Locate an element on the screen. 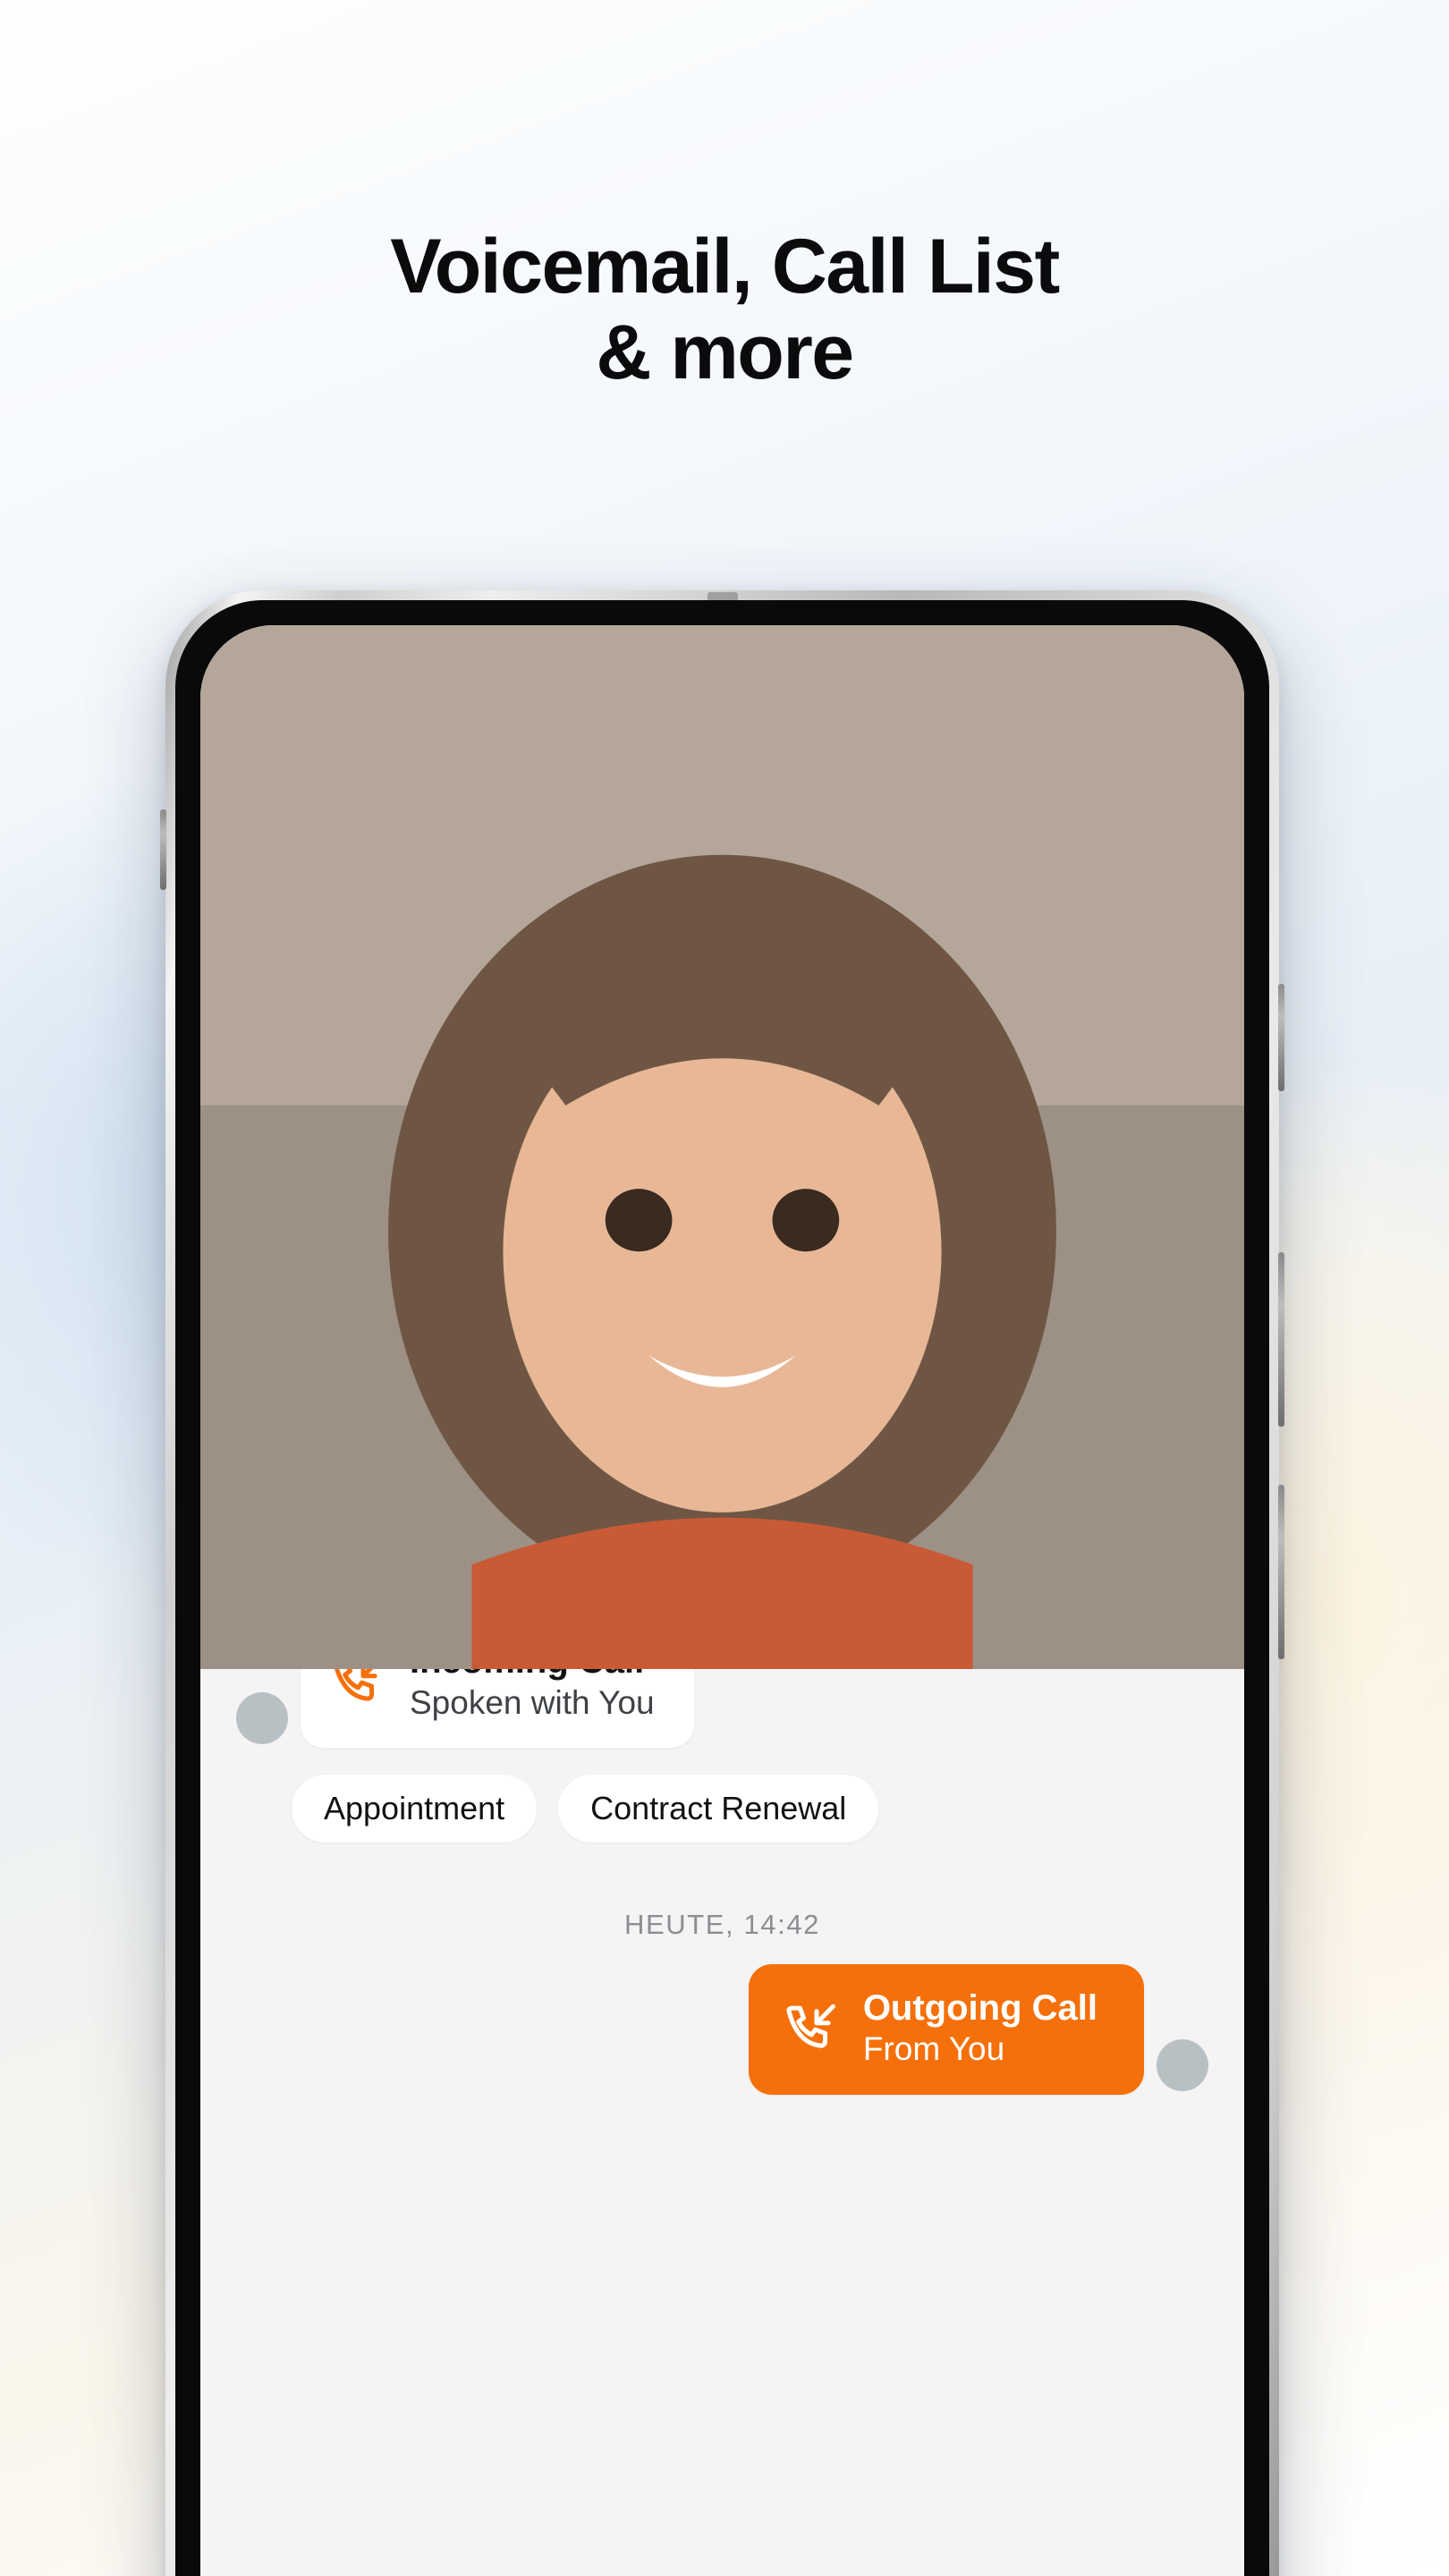  call-title: Outgoing Call is located at coordinates (979, 2007).